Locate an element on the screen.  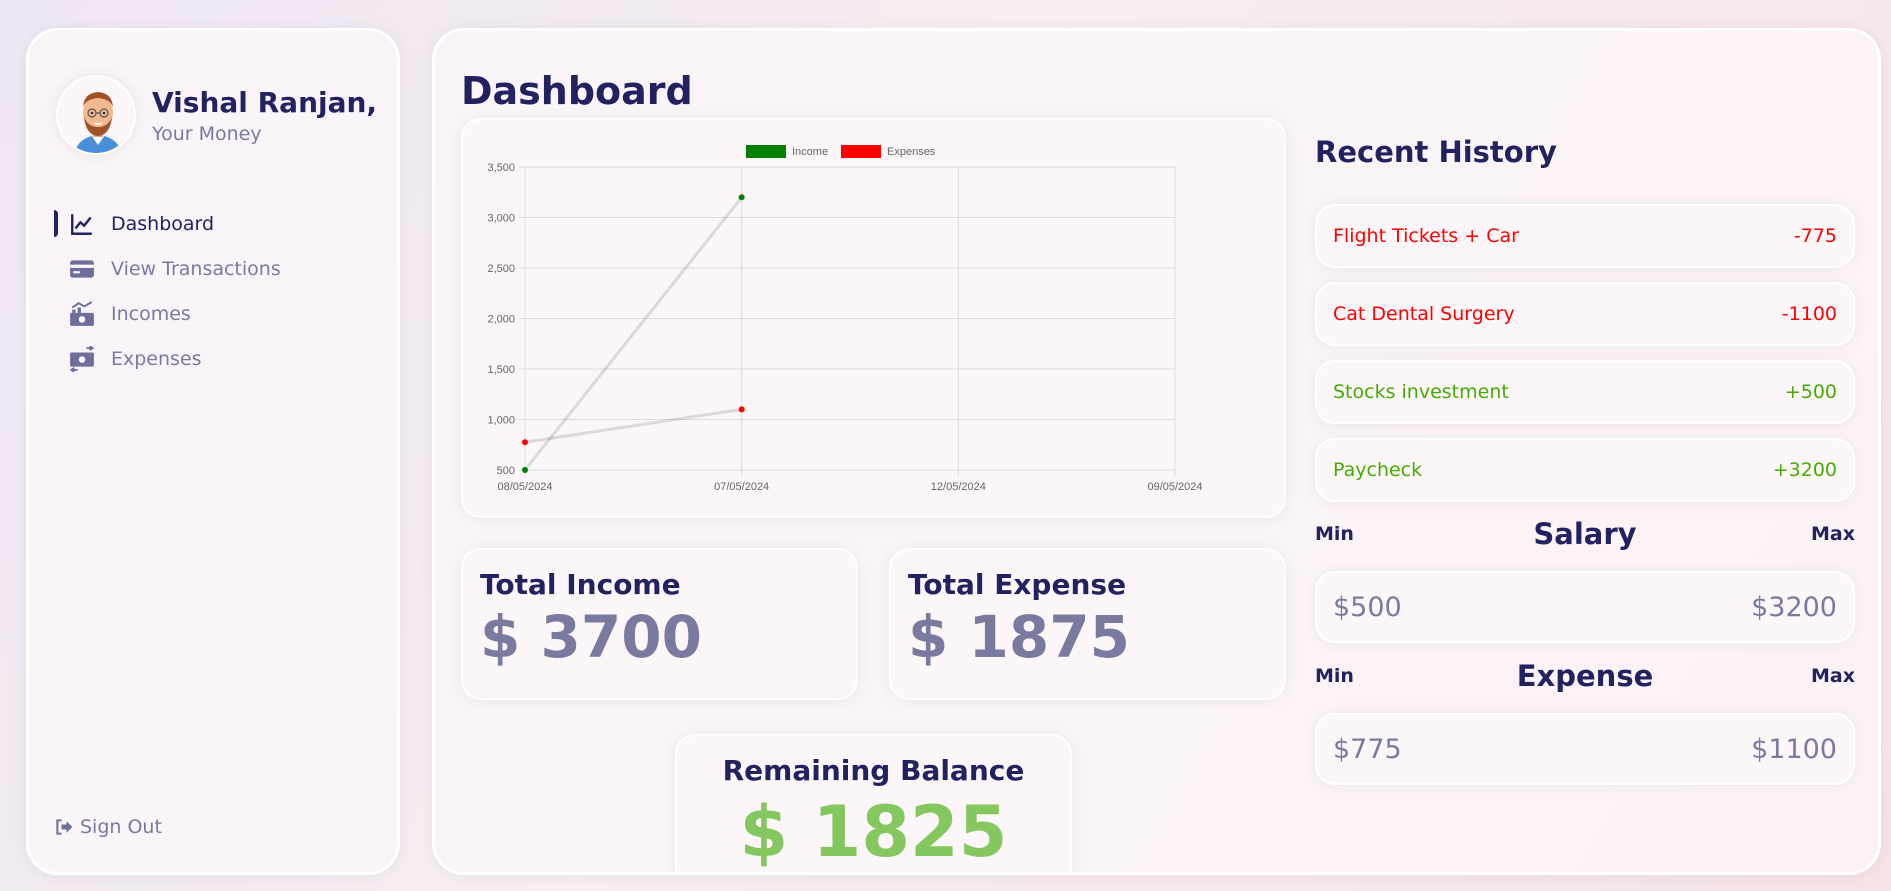
y-tick-label: 500 is located at coordinates (506, 471).